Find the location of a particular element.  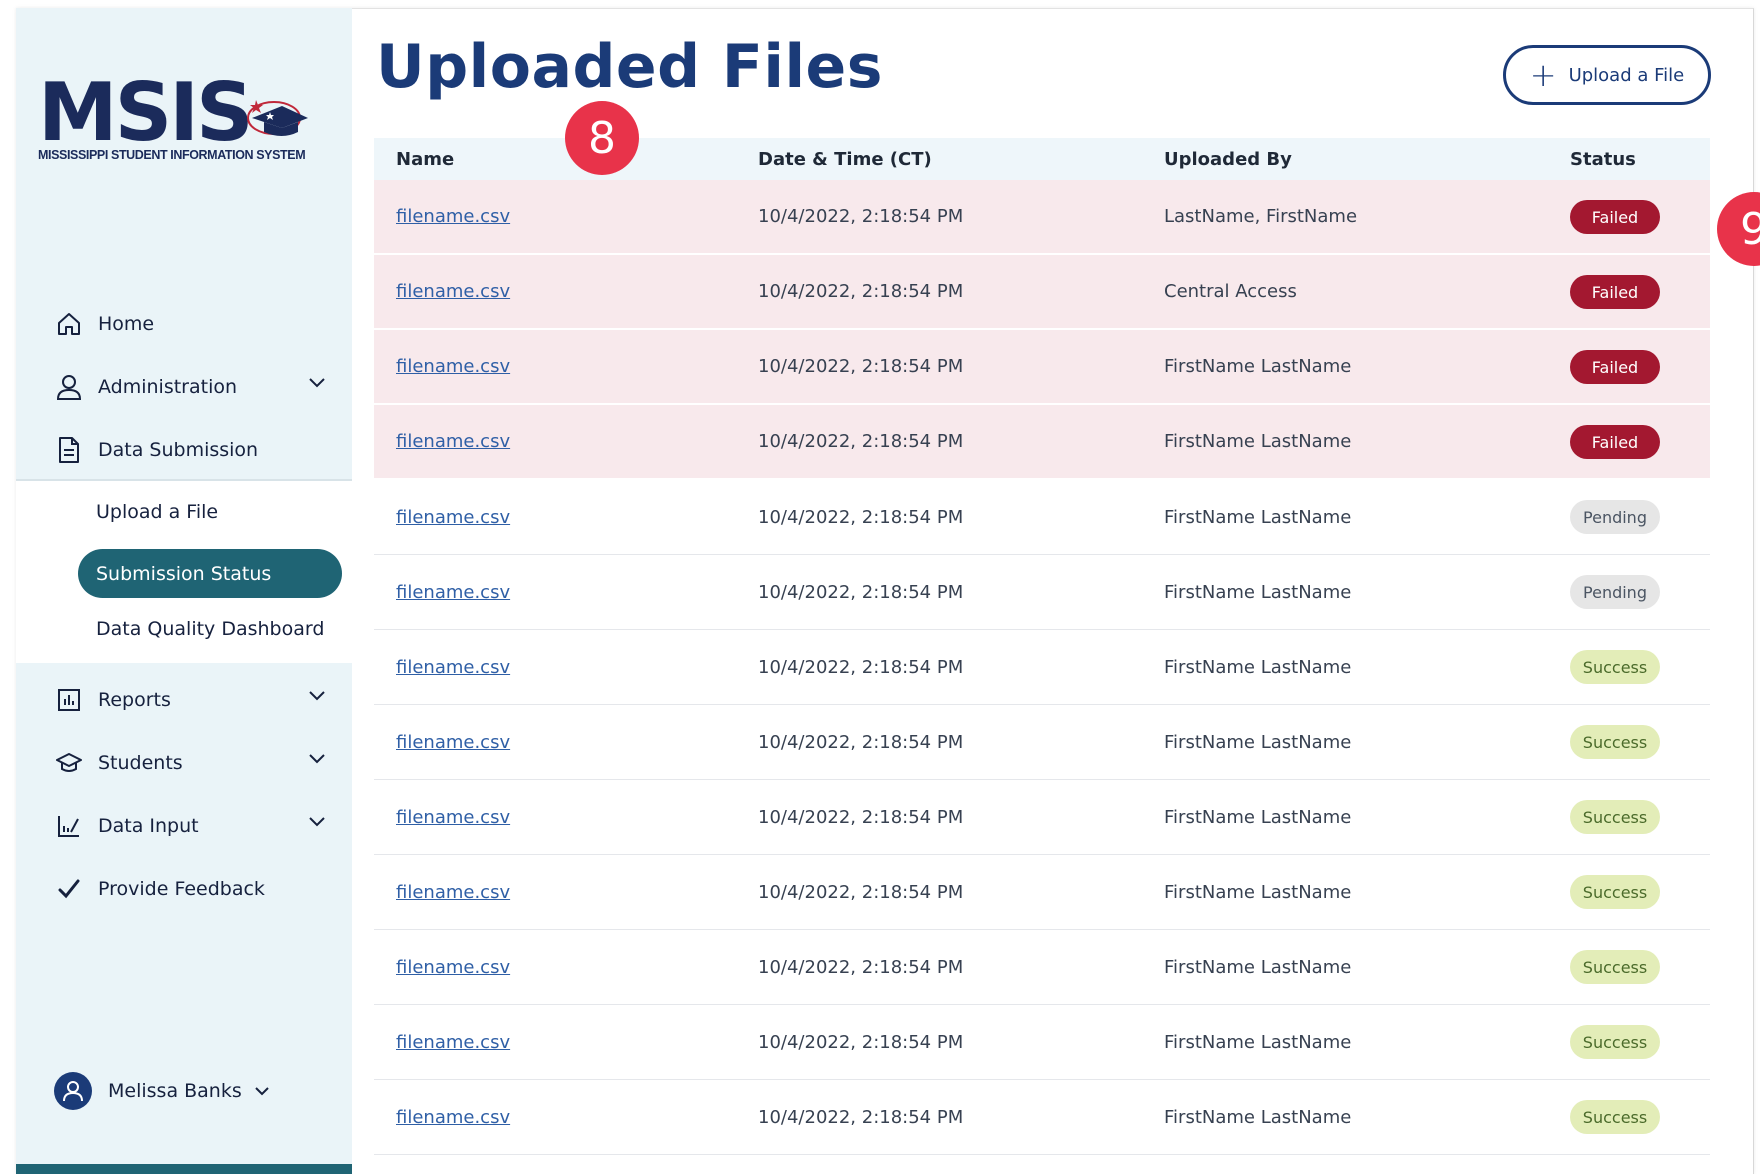

annotation-marker-9: 9 is located at coordinates (1738, 229).